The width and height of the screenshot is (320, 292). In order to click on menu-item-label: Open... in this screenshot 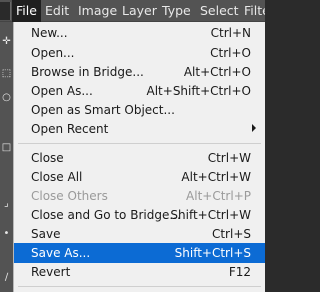, I will do `click(53, 53)`.